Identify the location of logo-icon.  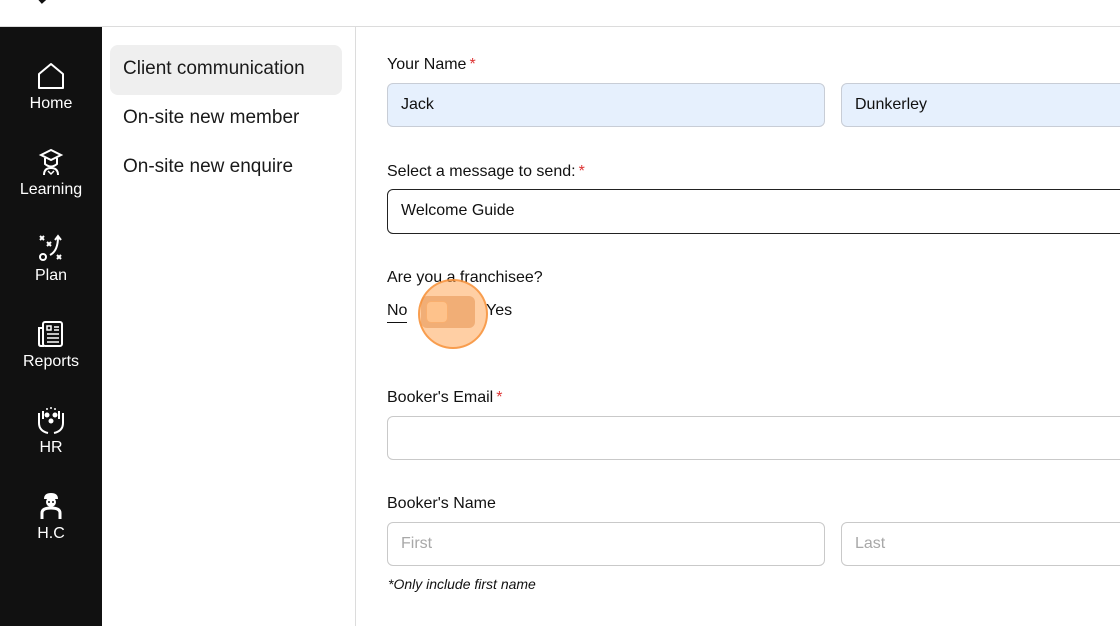
(42, 2).